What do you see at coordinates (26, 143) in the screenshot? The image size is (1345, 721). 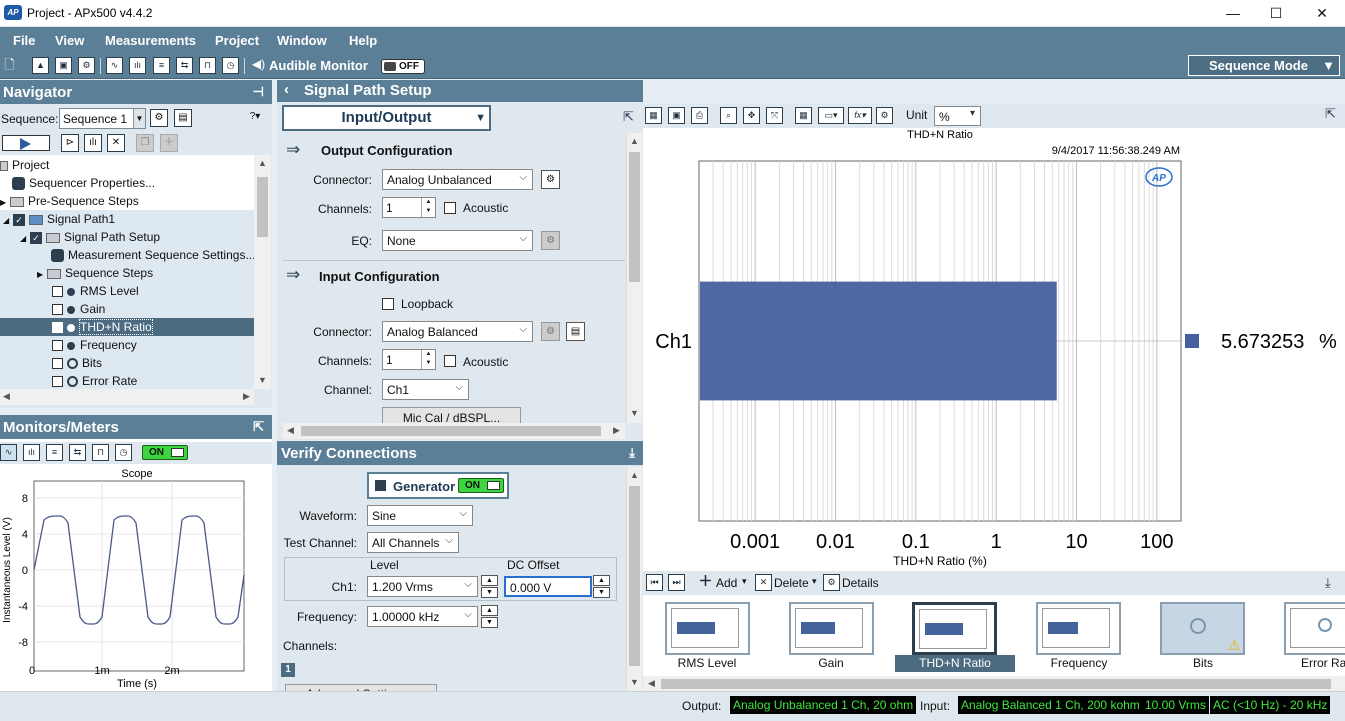 I see `run-sequence-button` at bounding box center [26, 143].